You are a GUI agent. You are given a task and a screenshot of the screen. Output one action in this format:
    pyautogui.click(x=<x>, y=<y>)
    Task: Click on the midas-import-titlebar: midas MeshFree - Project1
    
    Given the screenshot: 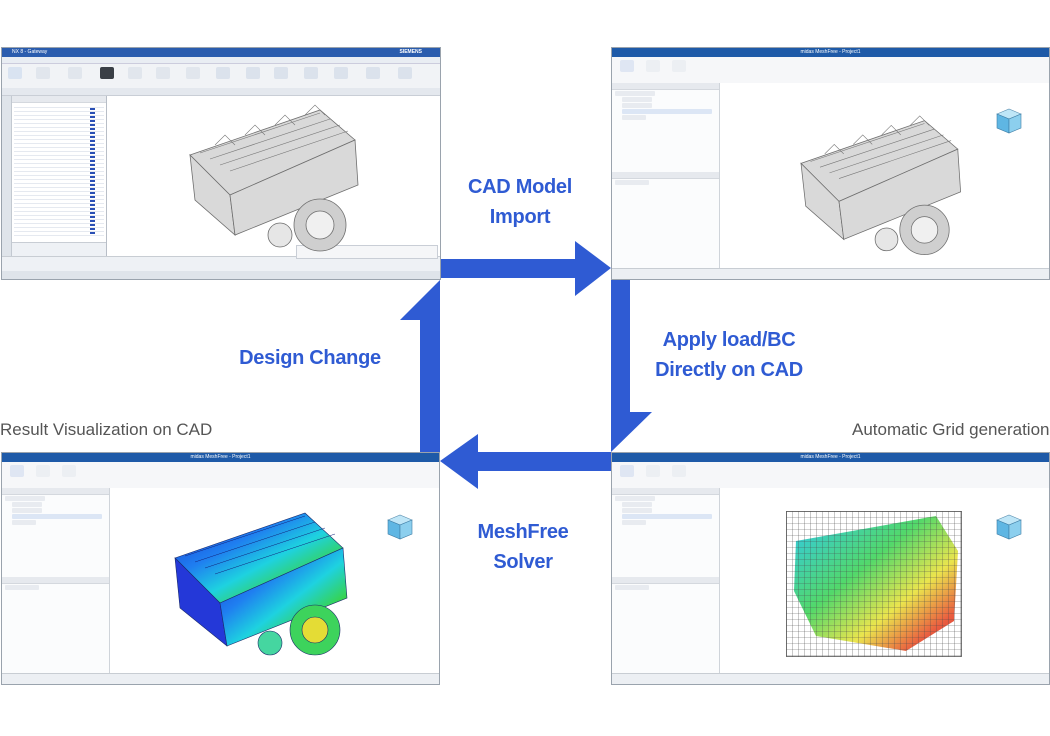 What is the action you would take?
    pyautogui.click(x=830, y=52)
    